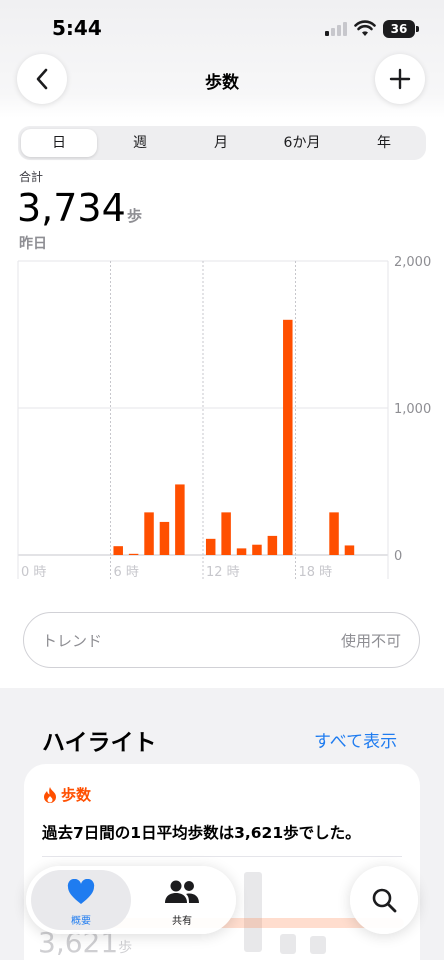 Image resolution: width=444 pixels, height=960 pixels. Describe the element at coordinates (384, 143) in the screenshot. I see `range-tab-year: 年` at that location.